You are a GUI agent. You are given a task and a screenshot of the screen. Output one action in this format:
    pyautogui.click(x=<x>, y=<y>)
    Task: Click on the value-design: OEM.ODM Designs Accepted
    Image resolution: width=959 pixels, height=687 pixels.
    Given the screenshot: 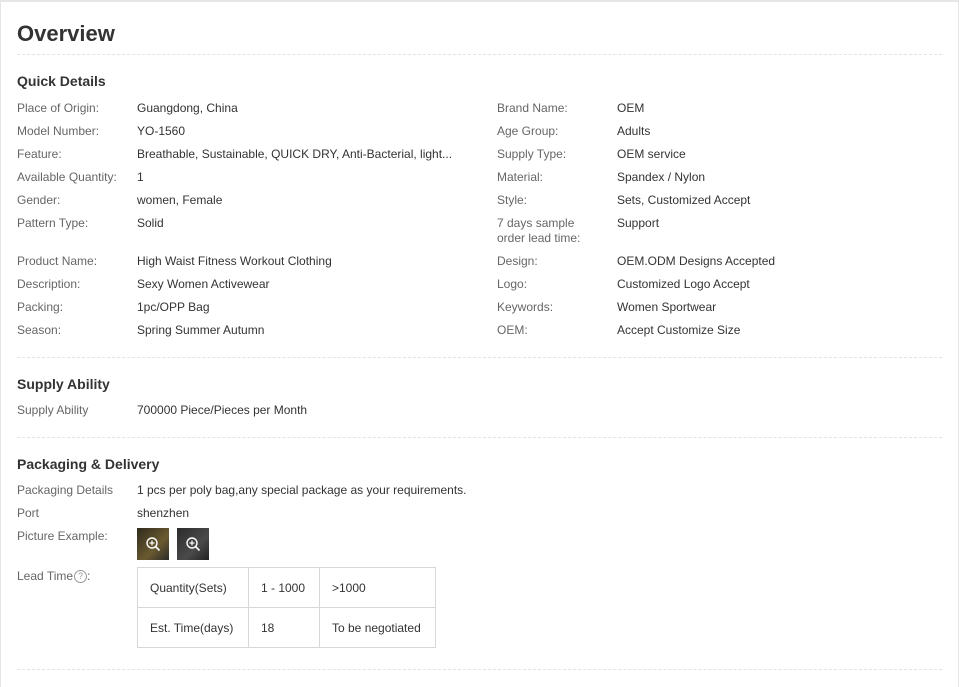 What is the action you would take?
    pyautogui.click(x=696, y=261)
    